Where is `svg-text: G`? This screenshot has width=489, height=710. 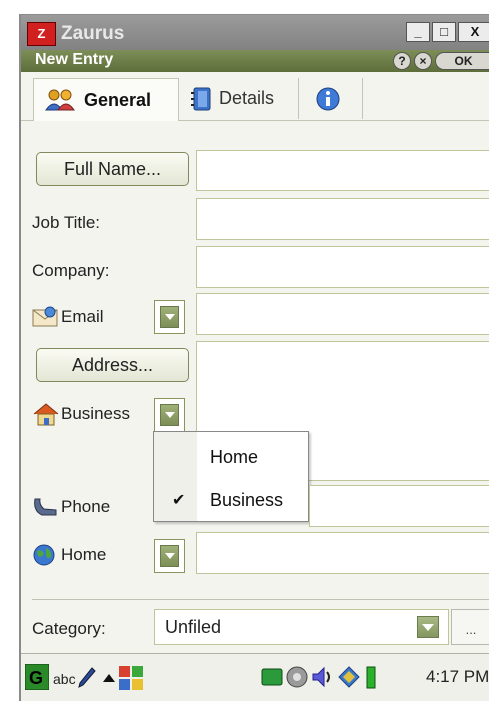 svg-text: G is located at coordinates (36, 678).